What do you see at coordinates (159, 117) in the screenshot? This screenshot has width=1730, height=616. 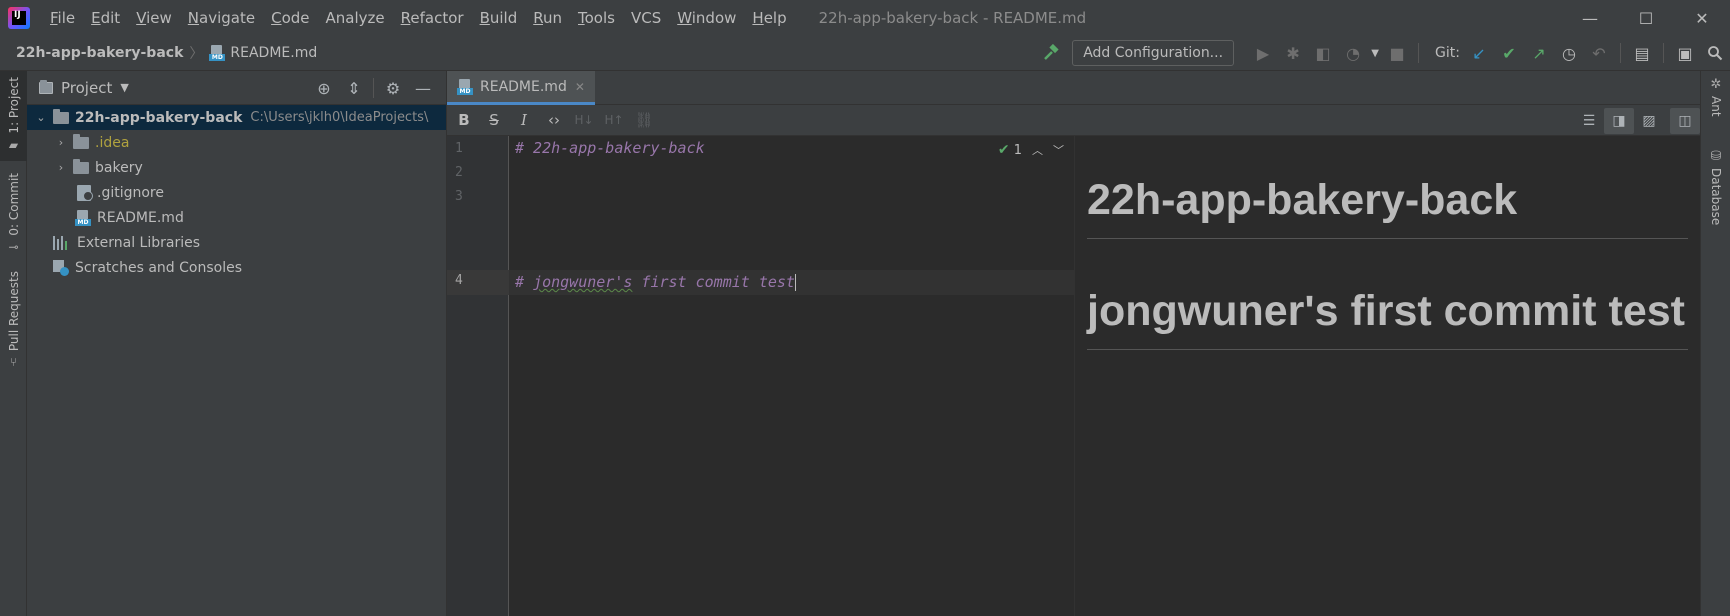 I see `tree-root-name: 22h-app-bakery-back` at bounding box center [159, 117].